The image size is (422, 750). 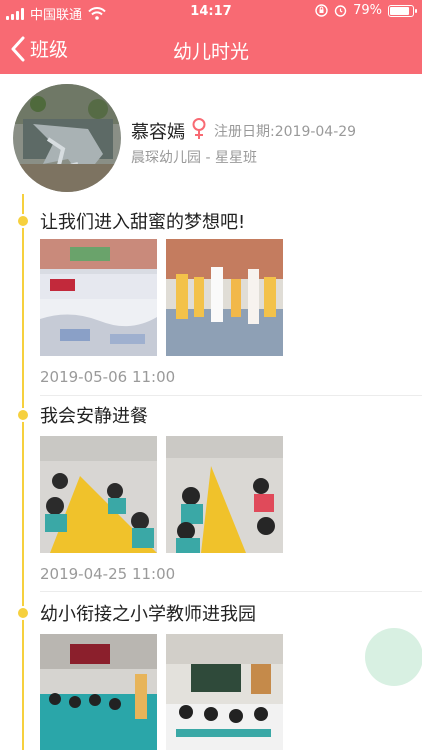 I want to click on post-time: 2019-05-06 11:00, so click(x=108, y=377).